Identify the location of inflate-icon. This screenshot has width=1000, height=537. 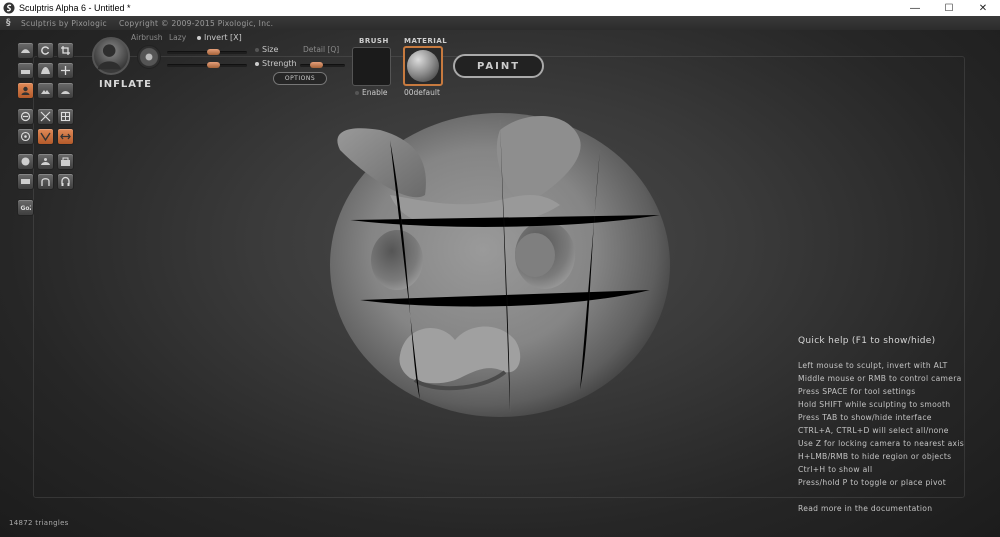
(25, 90).